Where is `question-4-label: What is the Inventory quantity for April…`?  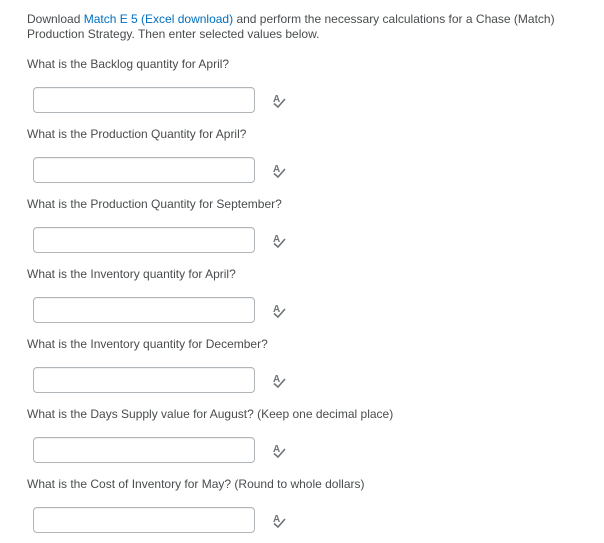 question-4-label: What is the Inventory quantity for April… is located at coordinates (131, 274).